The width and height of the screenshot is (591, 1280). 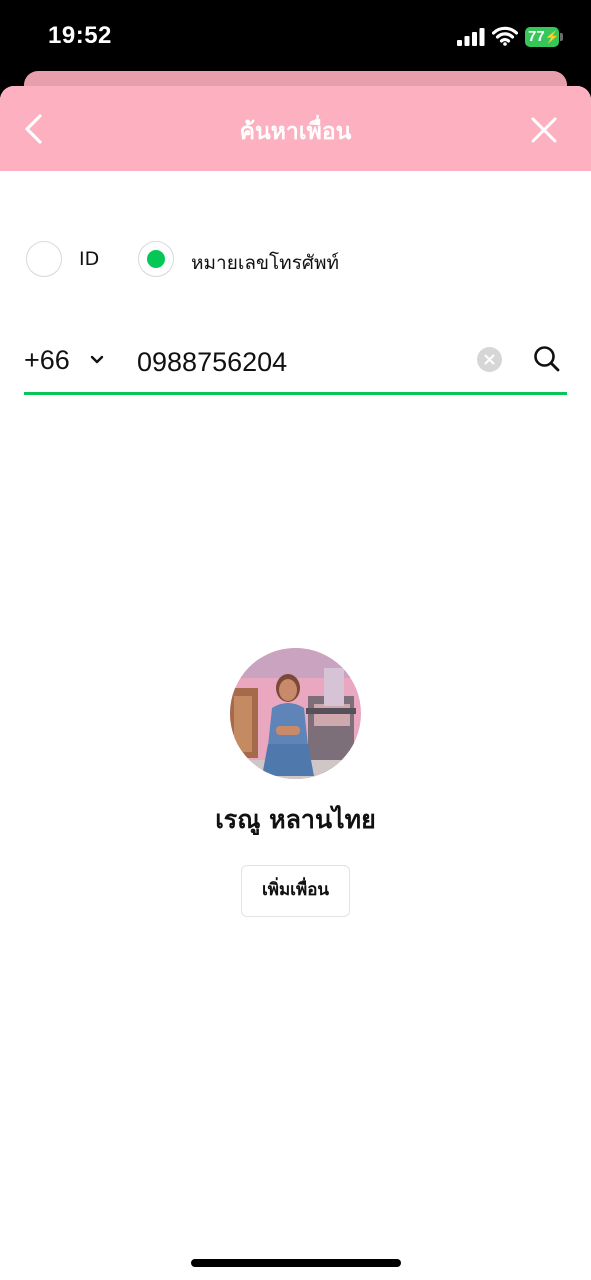 I want to click on phone-number-input, so click(x=302, y=362).